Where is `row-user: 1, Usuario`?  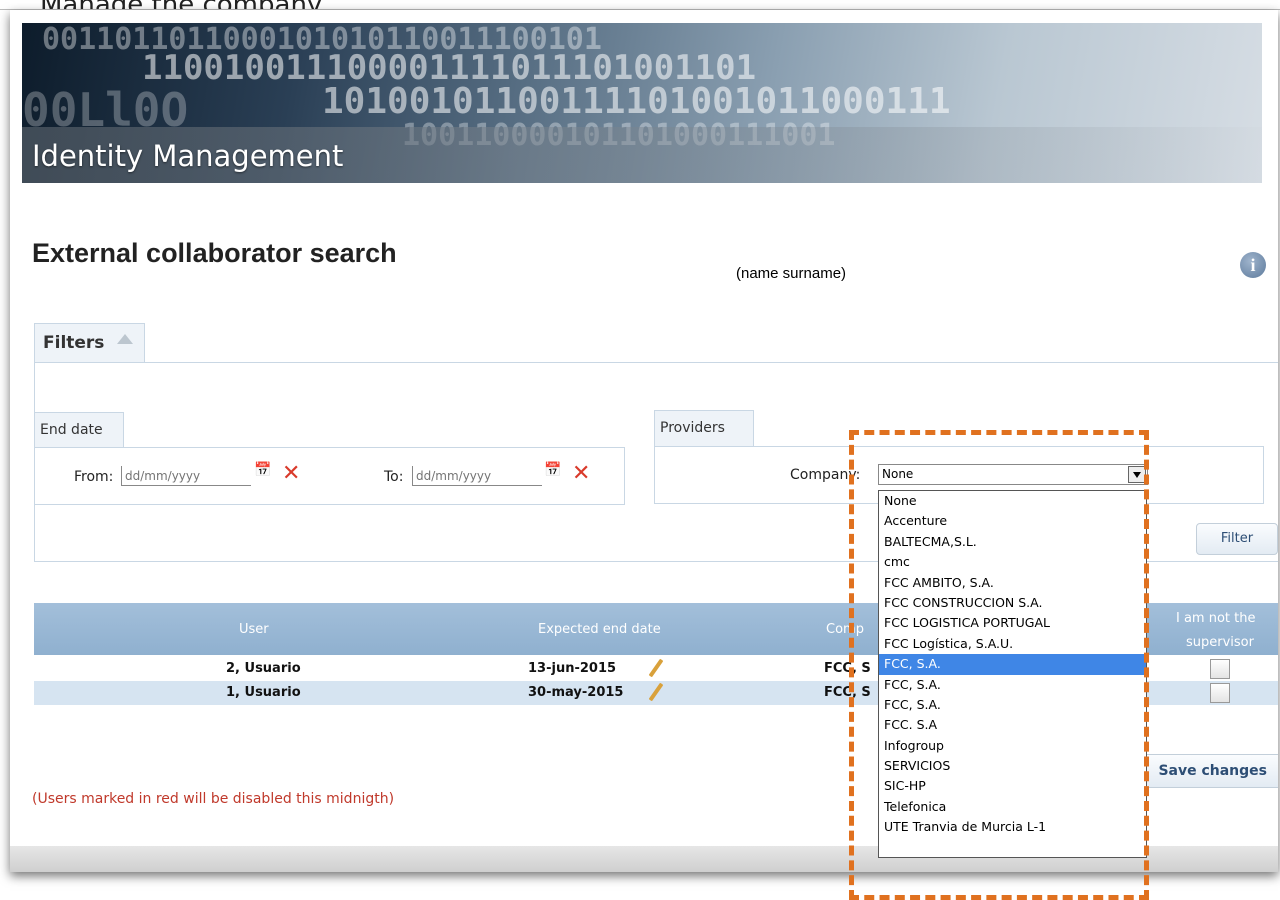
row-user: 1, Usuario is located at coordinates (263, 692).